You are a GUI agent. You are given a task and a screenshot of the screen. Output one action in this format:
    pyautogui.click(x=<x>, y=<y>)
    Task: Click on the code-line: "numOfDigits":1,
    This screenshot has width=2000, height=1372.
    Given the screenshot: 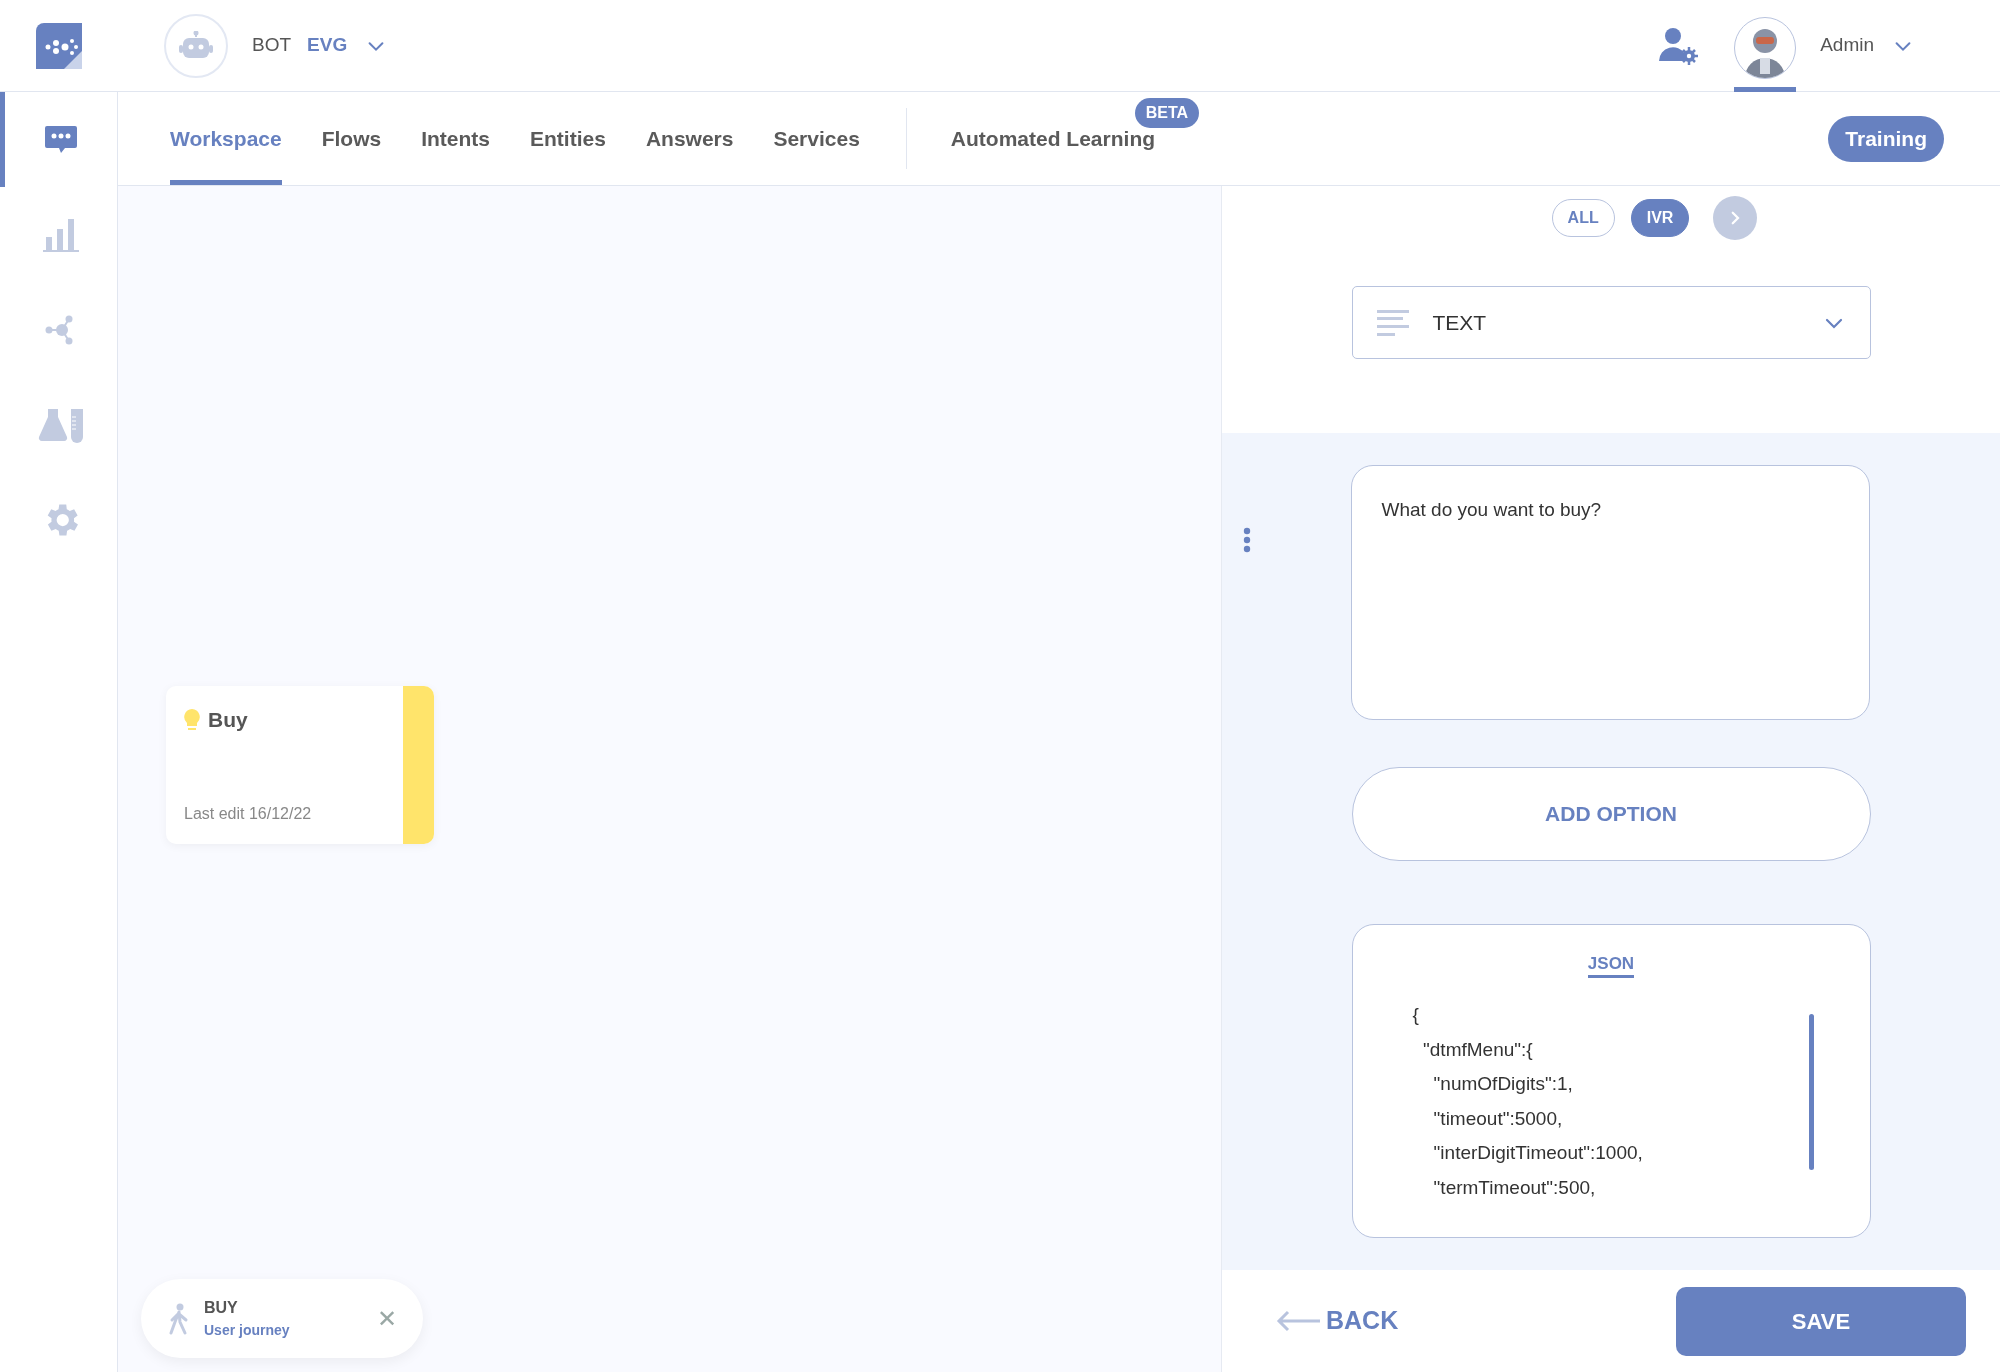 What is the action you would take?
    pyautogui.click(x=1503, y=1084)
    